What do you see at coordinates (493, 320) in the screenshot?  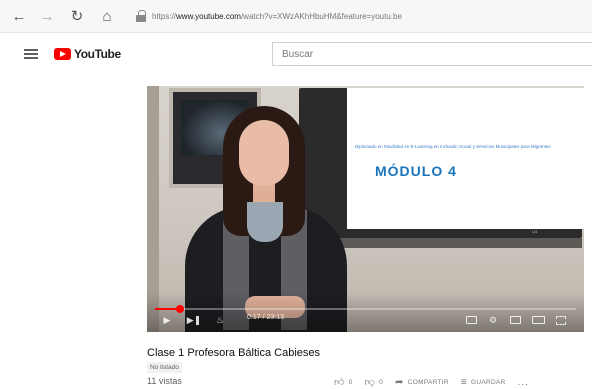 I see `settings-icon: ⚙` at bounding box center [493, 320].